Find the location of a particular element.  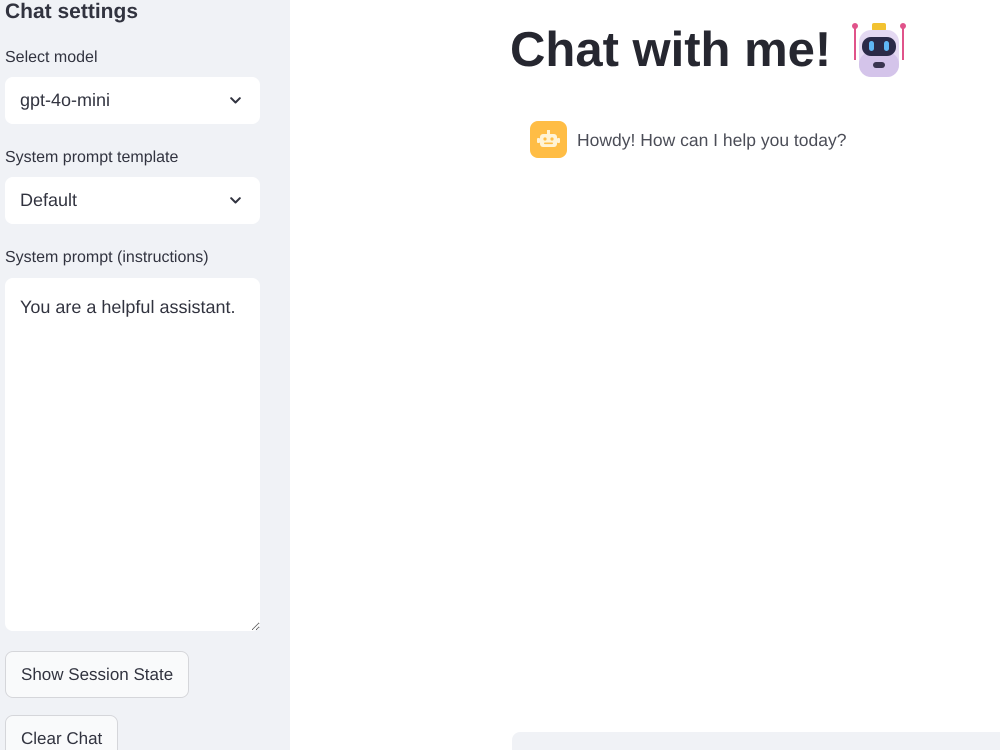

robot-icon is located at coordinates (879, 50).